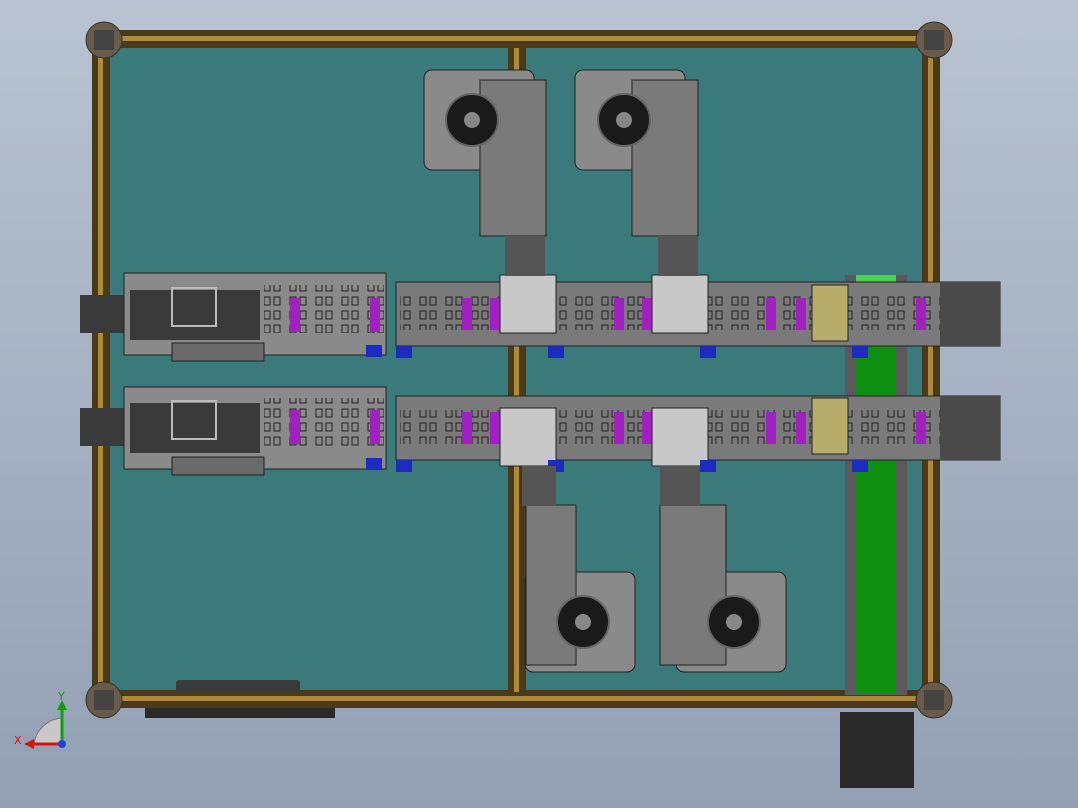 The image size is (1078, 808). Describe the element at coordinates (61, 696) in the screenshot. I see `y-axis-label: Y` at that location.